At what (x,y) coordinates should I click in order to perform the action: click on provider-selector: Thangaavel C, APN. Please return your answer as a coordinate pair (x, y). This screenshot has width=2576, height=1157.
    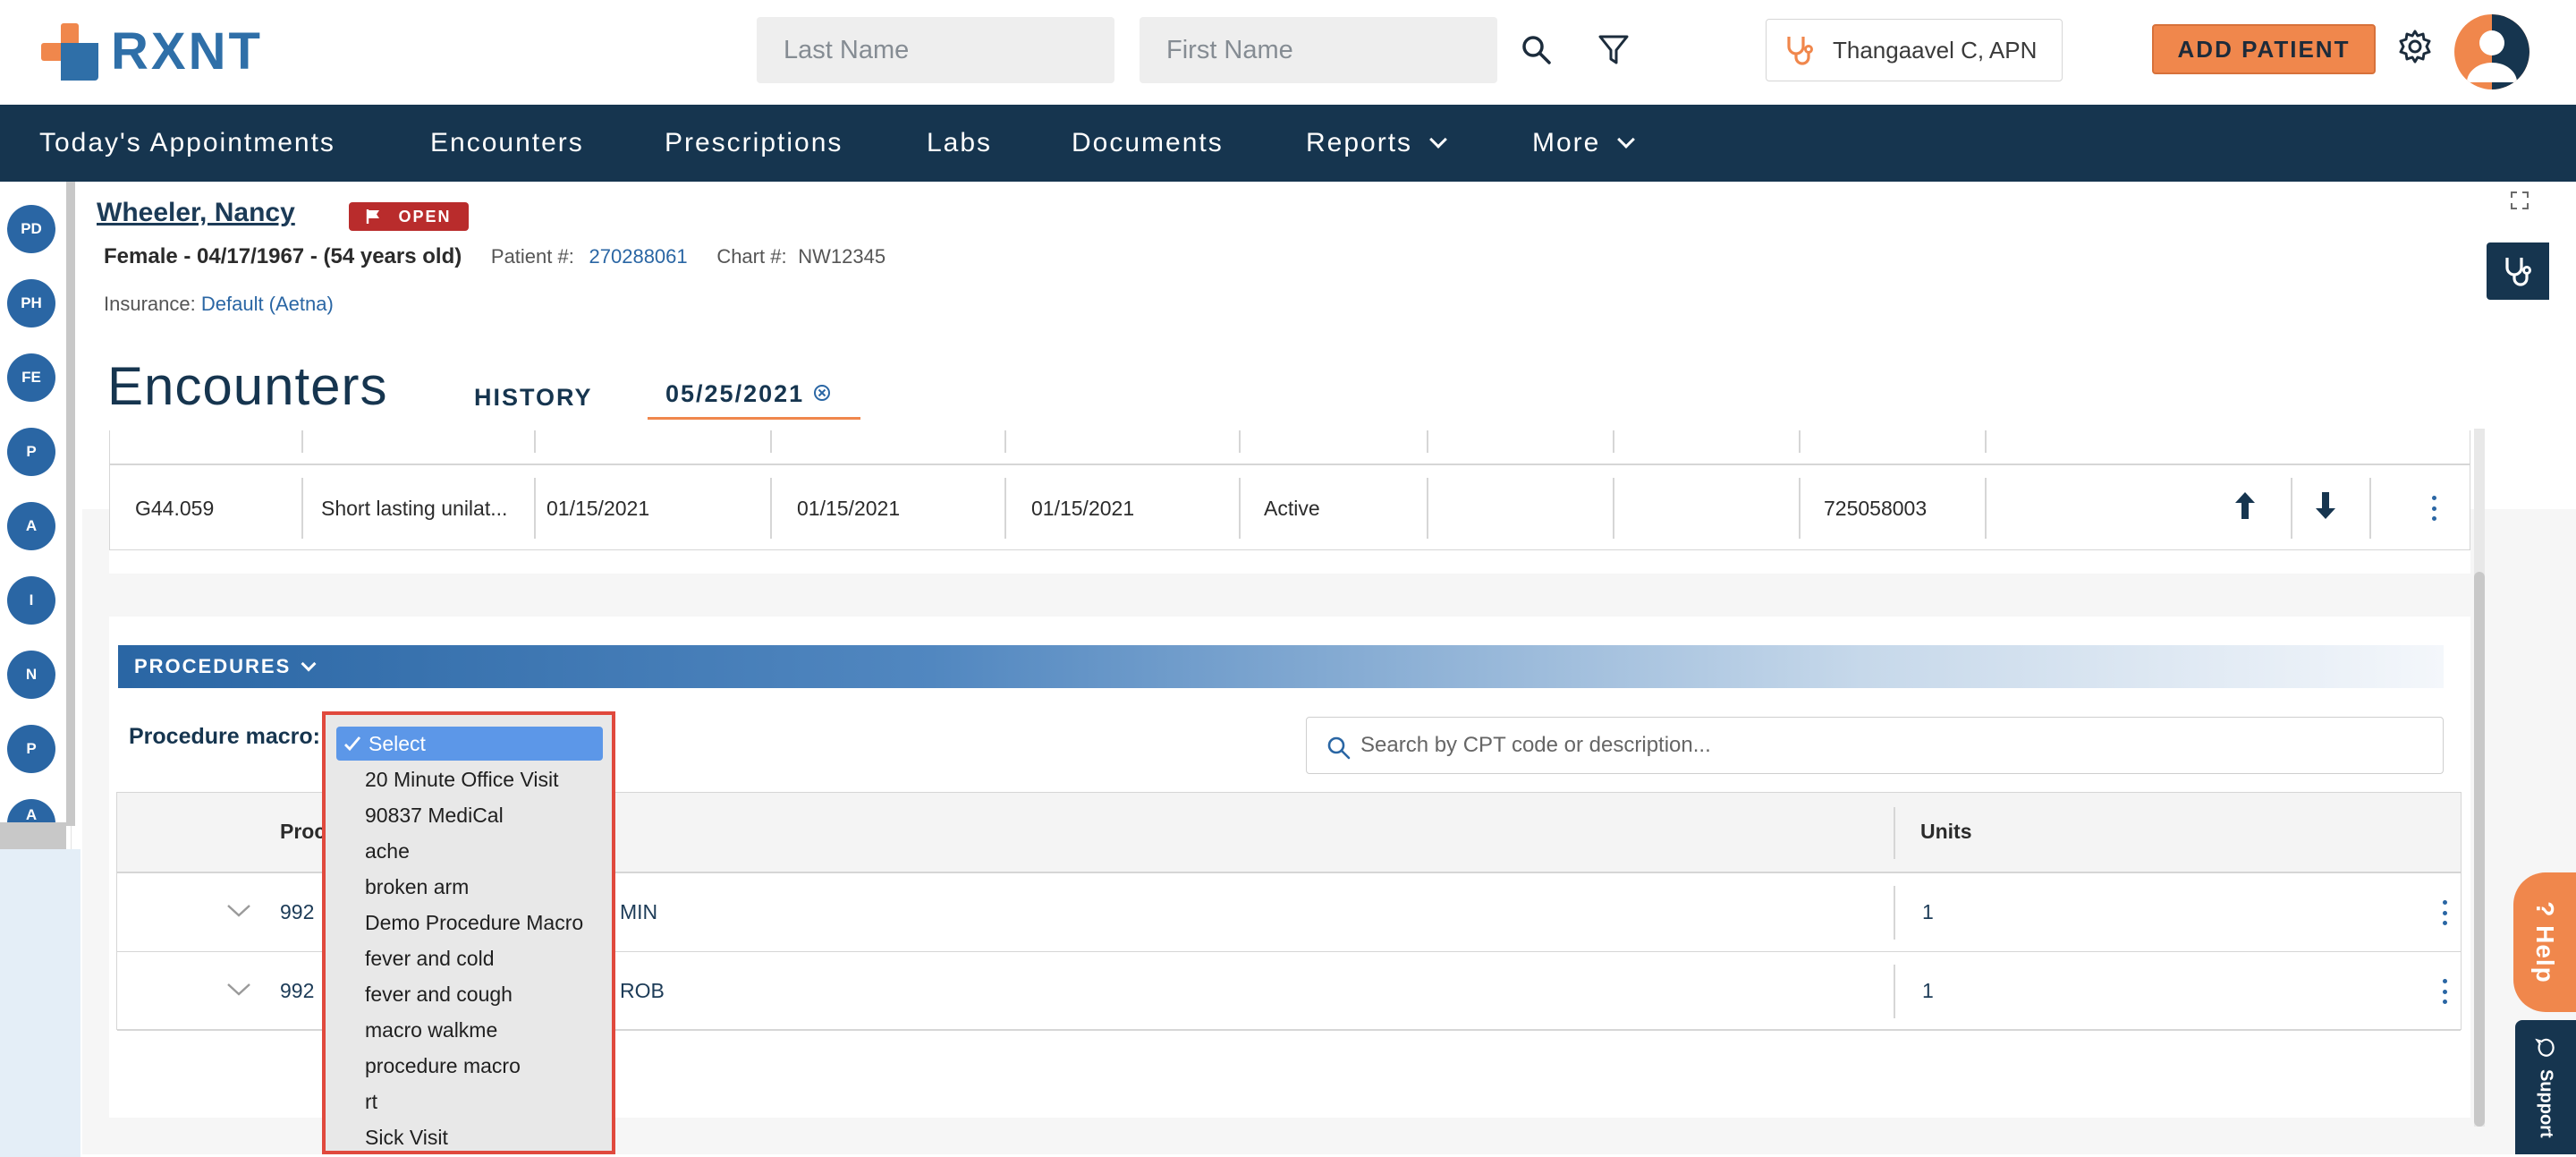
    Looking at the image, I should click on (1914, 50).